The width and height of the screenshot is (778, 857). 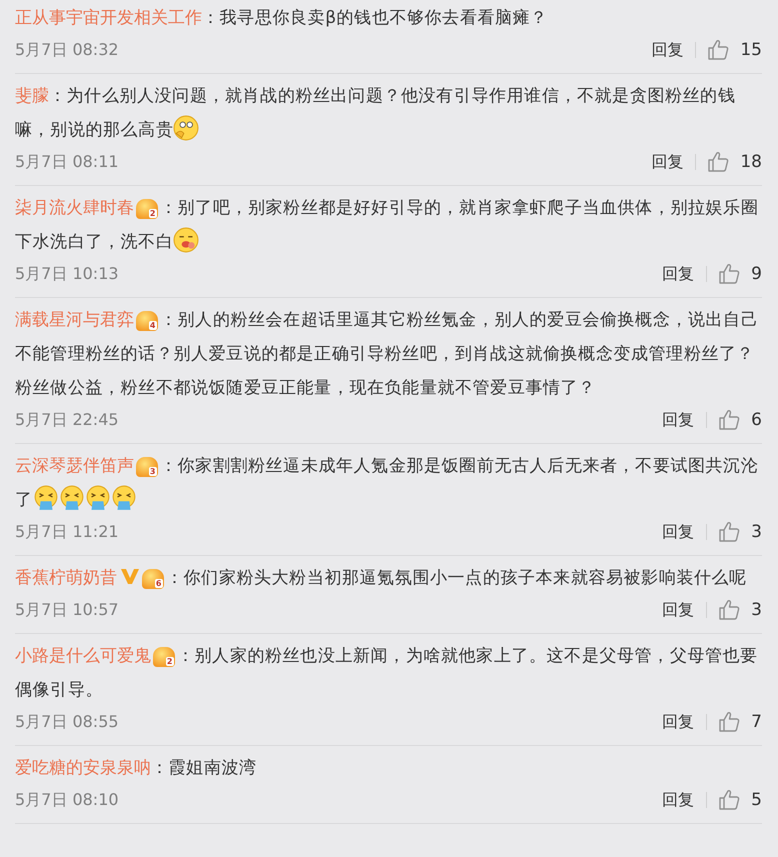 What do you see at coordinates (751, 162) in the screenshot?
I see `like-count: 18` at bounding box center [751, 162].